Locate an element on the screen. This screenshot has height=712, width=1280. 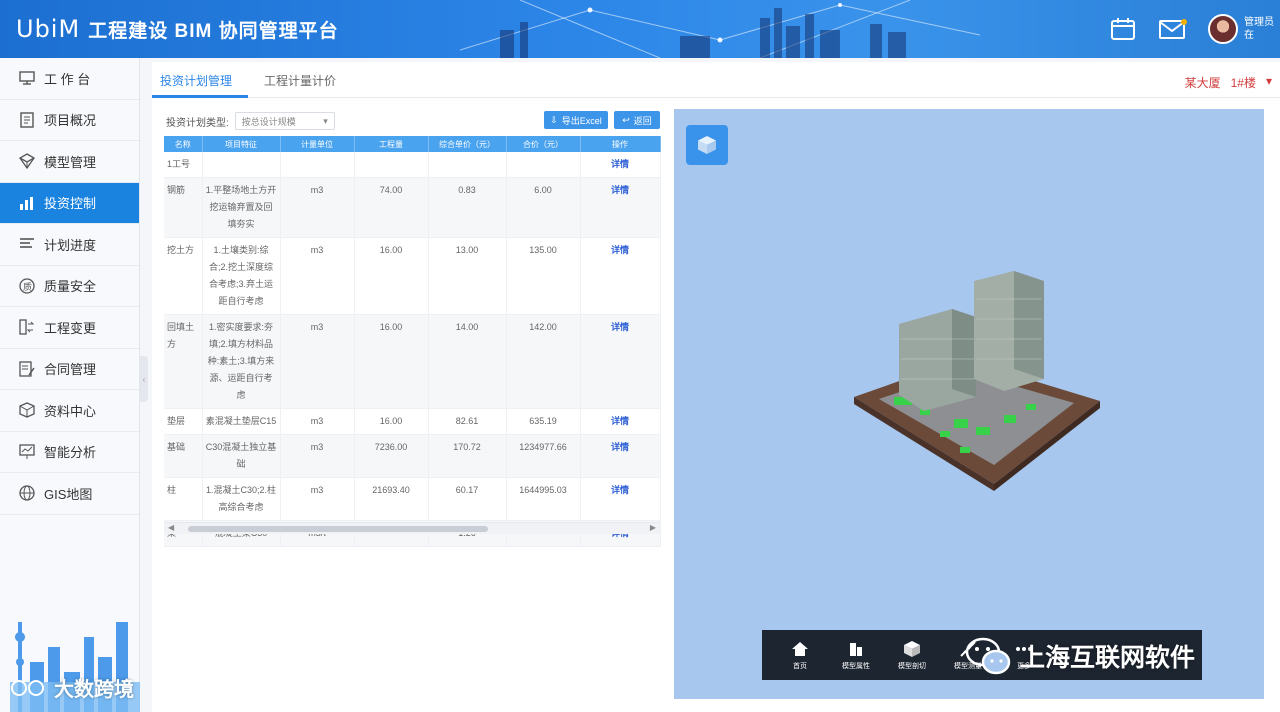
watermark-wechat: 上海互联网软件 is located at coordinates (1079, 656).